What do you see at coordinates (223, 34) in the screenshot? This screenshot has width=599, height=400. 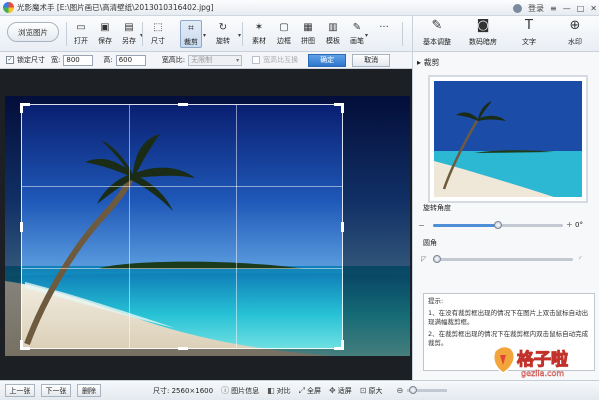 I see `tool-rotate-button: ↻ 旋转` at bounding box center [223, 34].